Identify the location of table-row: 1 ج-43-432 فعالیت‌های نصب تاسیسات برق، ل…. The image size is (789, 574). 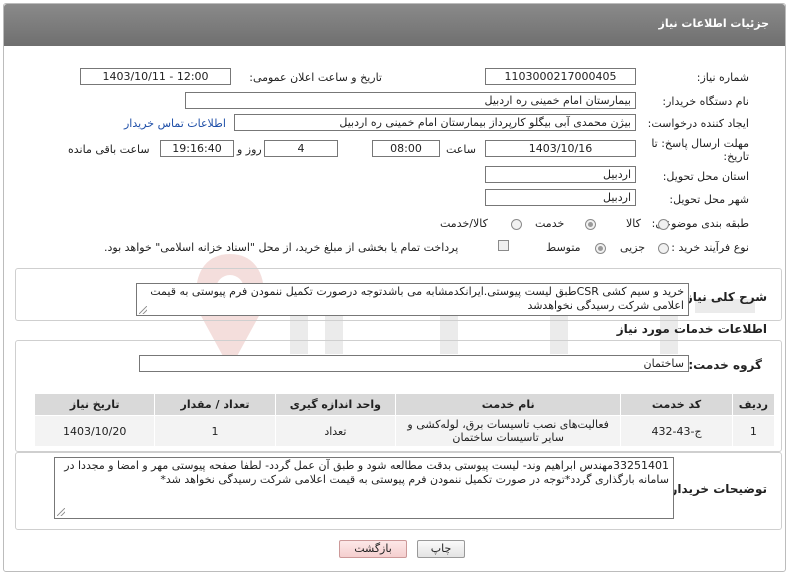
(404, 431).